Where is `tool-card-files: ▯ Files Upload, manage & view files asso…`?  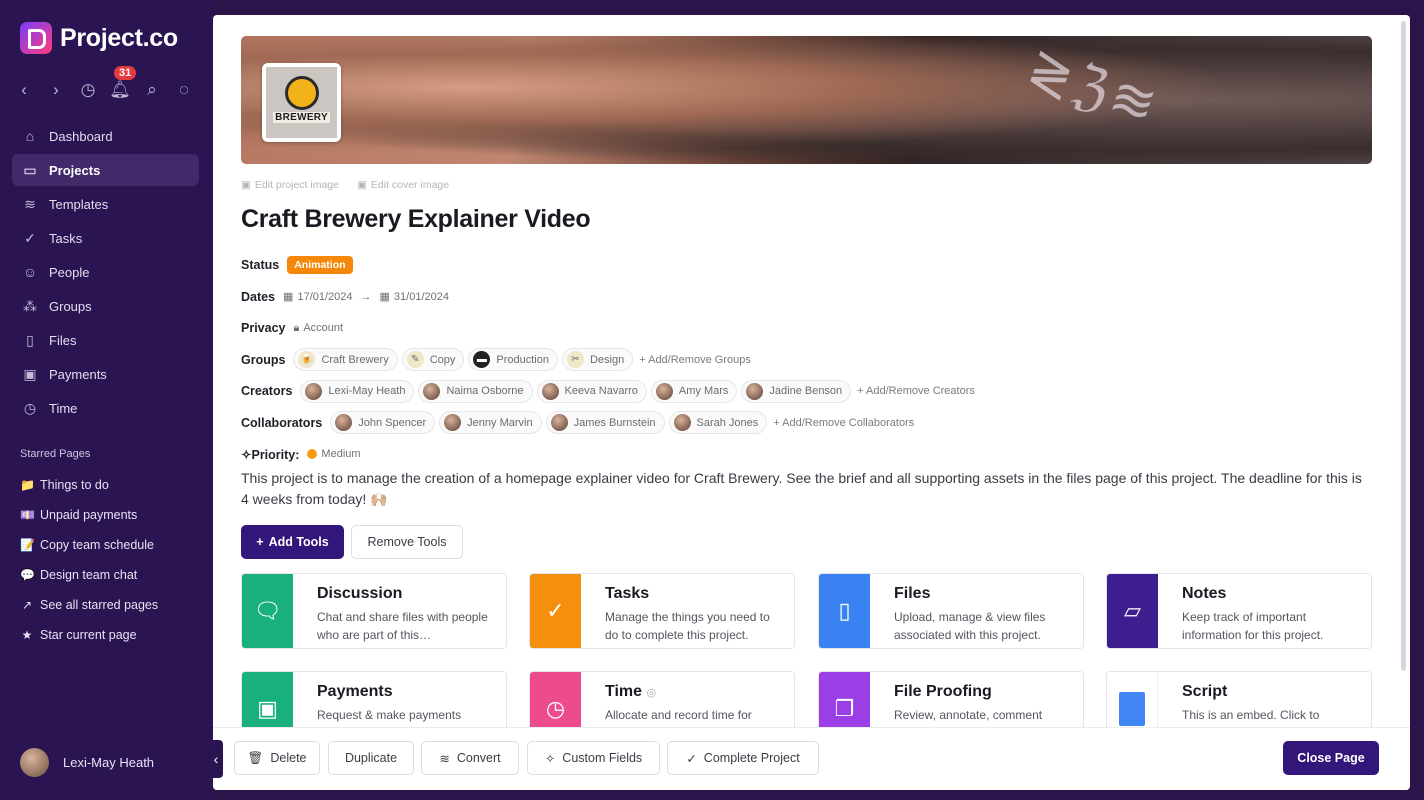
tool-card-files: ▯ Files Upload, manage & view files asso… is located at coordinates (951, 611).